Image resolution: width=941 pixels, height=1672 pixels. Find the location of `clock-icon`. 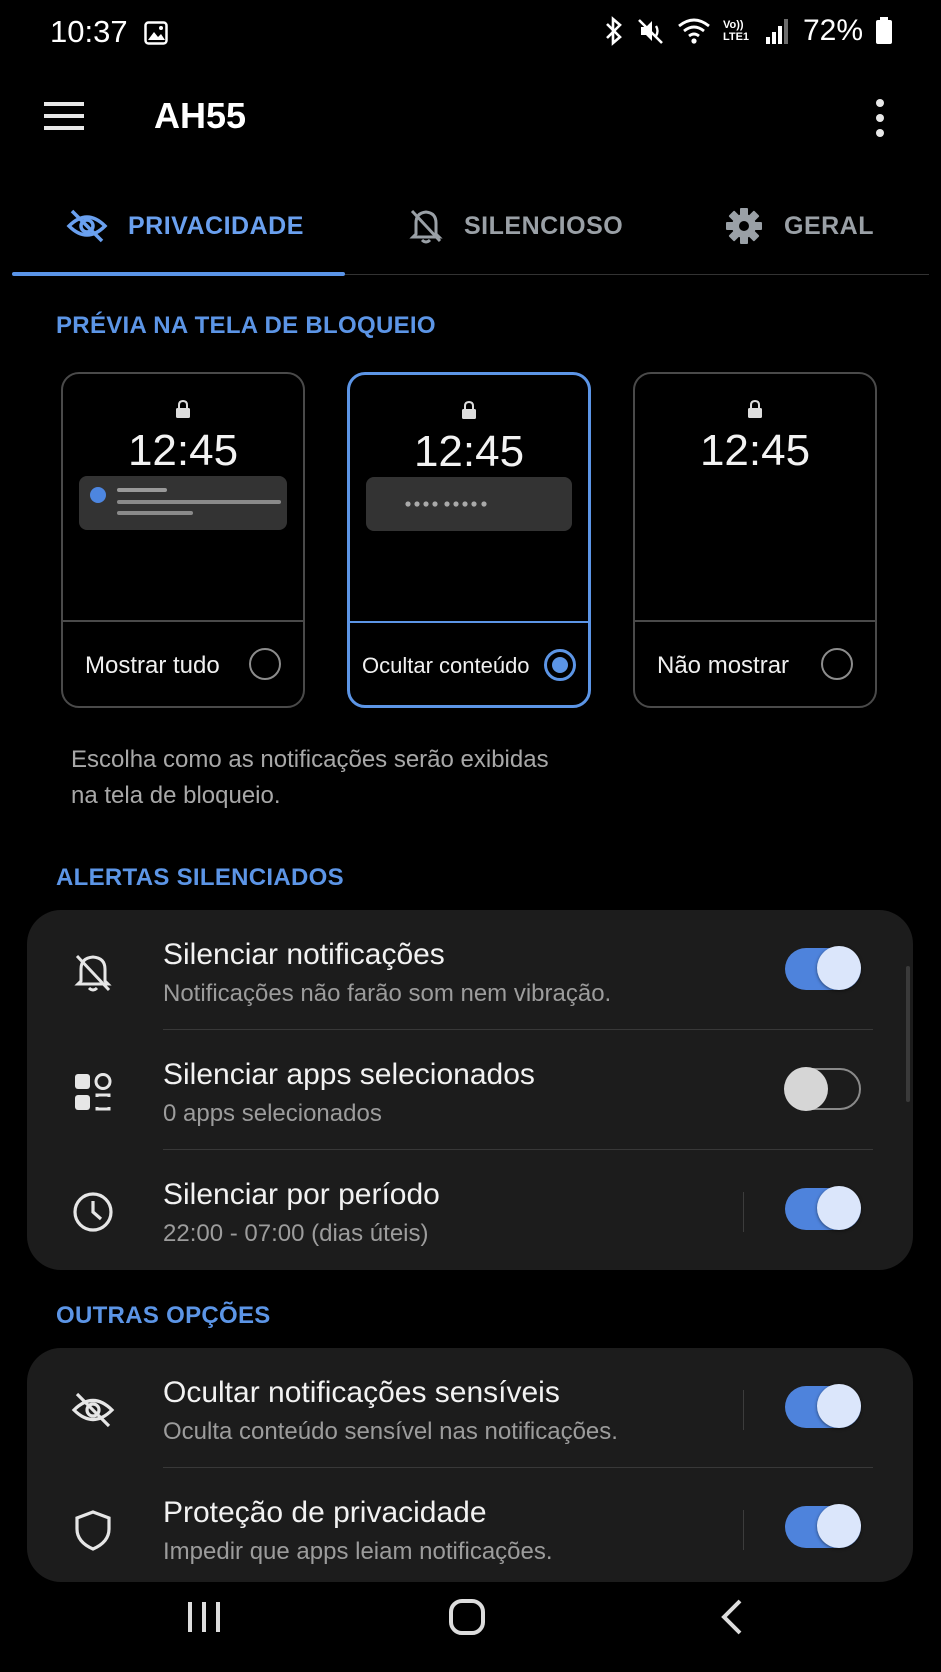

clock-icon is located at coordinates (93, 1212).